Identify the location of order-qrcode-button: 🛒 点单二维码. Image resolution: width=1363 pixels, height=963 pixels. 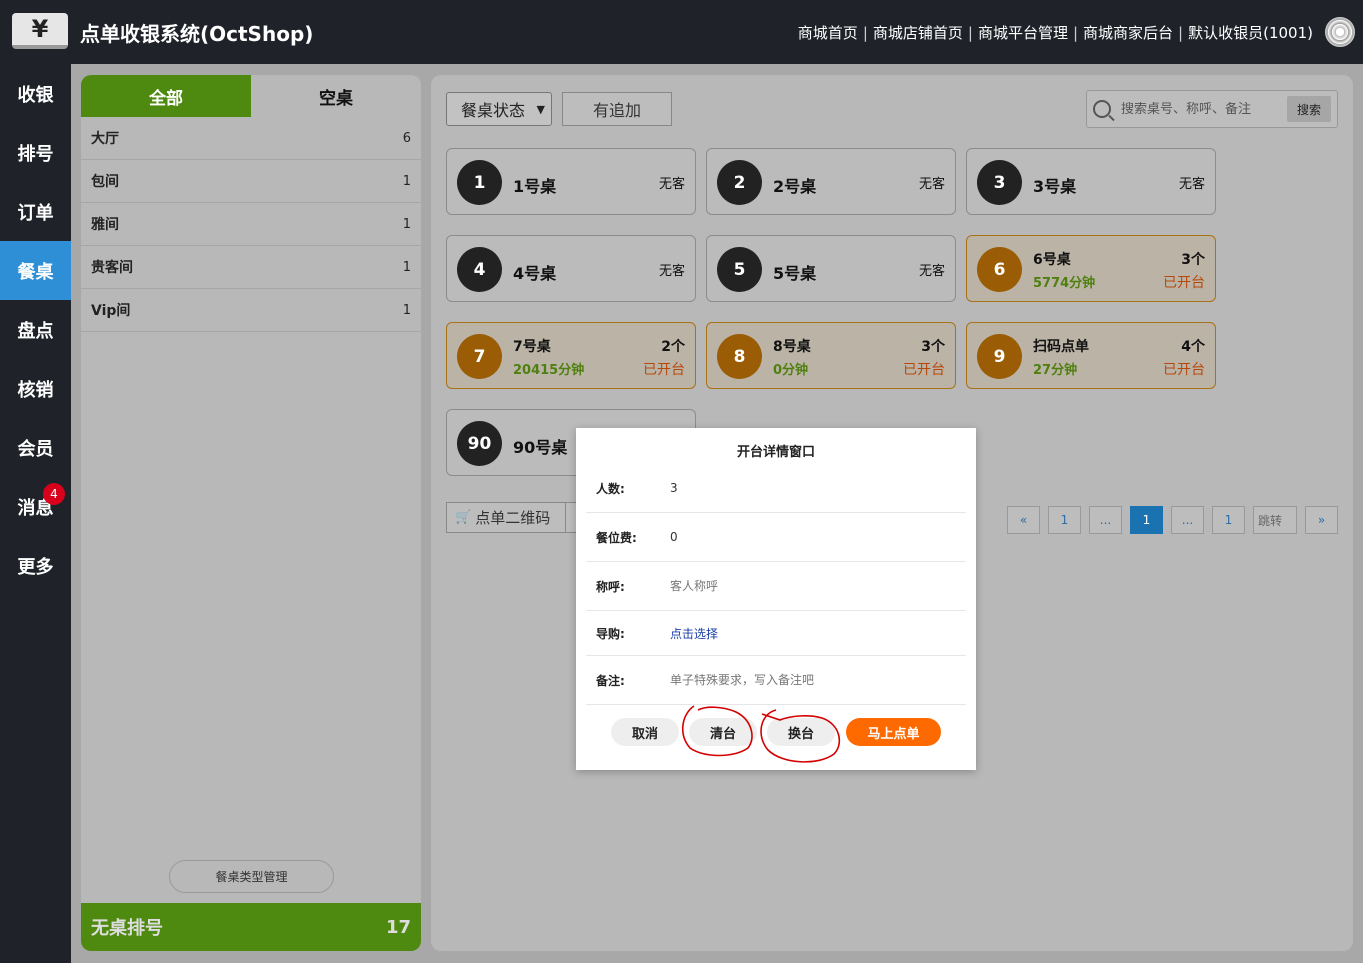
(506, 517).